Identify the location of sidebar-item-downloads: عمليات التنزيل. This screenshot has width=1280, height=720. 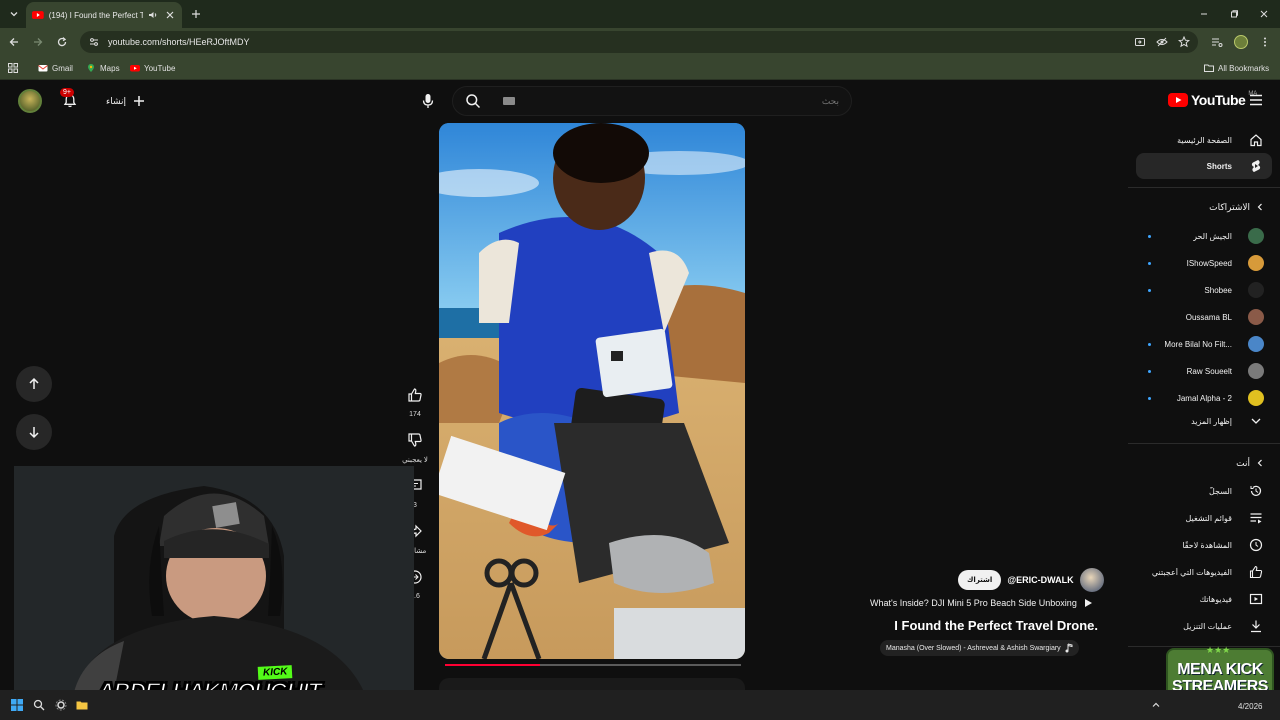
(1204, 626).